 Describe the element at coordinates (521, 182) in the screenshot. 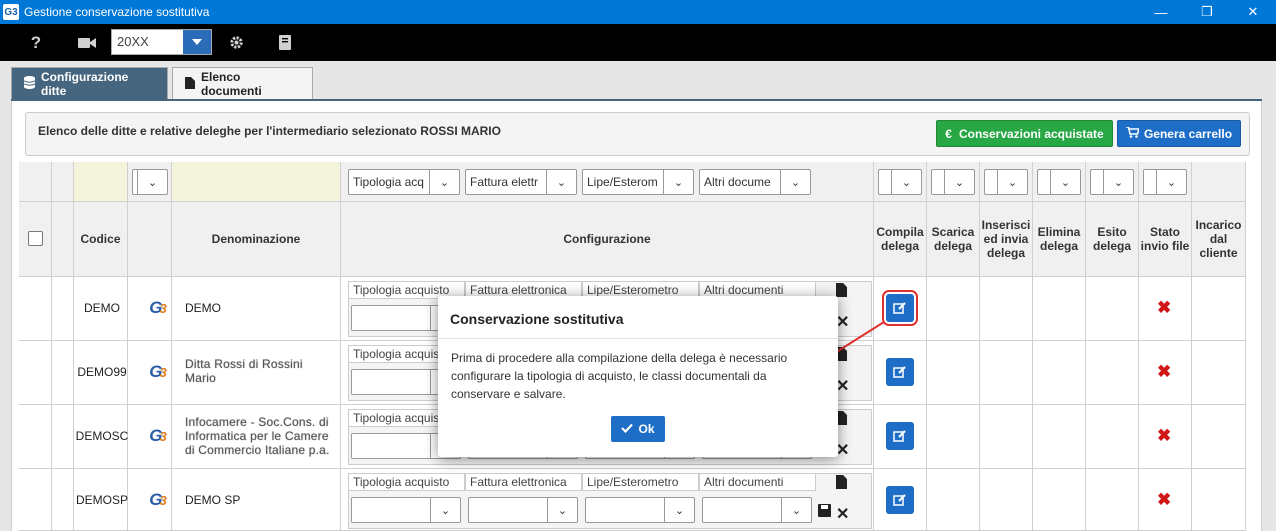

I see `fattura-filter-select: Fattura elettr ⌄` at that location.